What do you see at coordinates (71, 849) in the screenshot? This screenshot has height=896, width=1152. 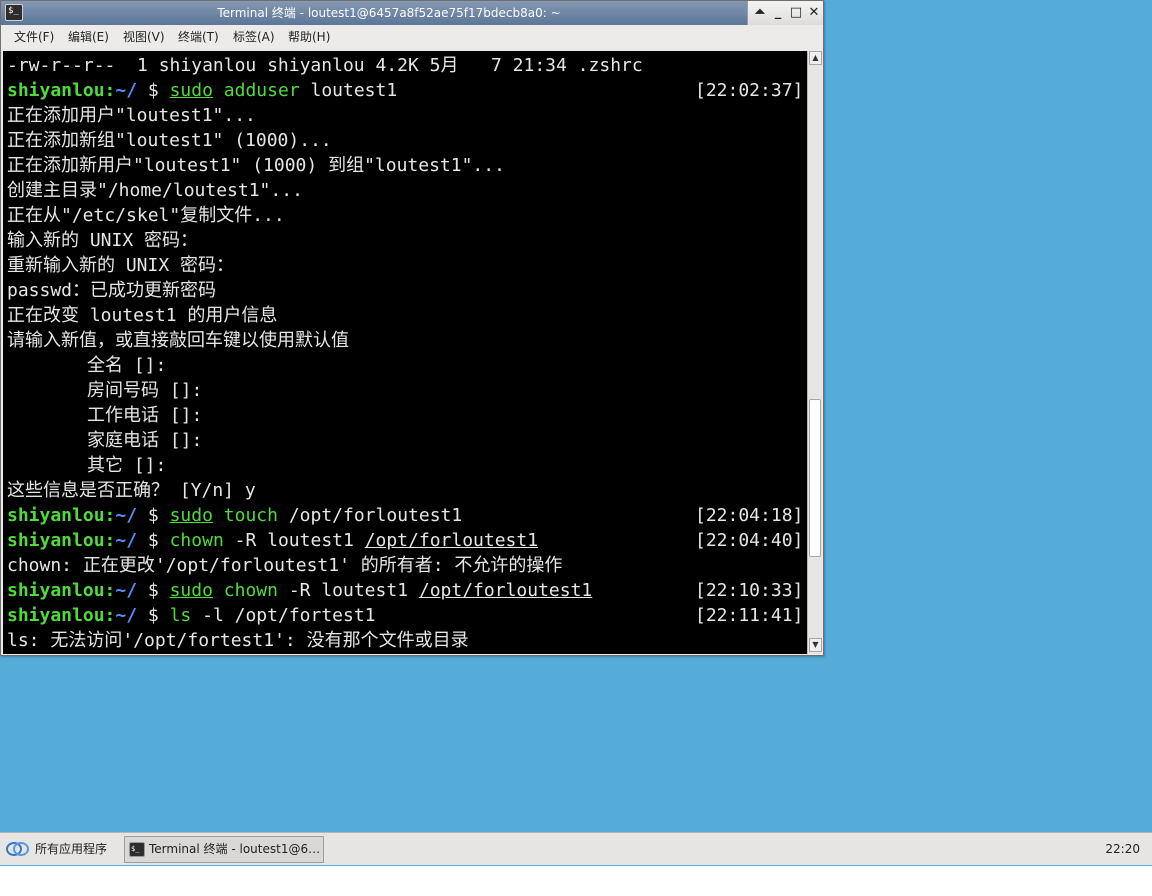 I see `applications-menu-label: 所有应用程序` at bounding box center [71, 849].